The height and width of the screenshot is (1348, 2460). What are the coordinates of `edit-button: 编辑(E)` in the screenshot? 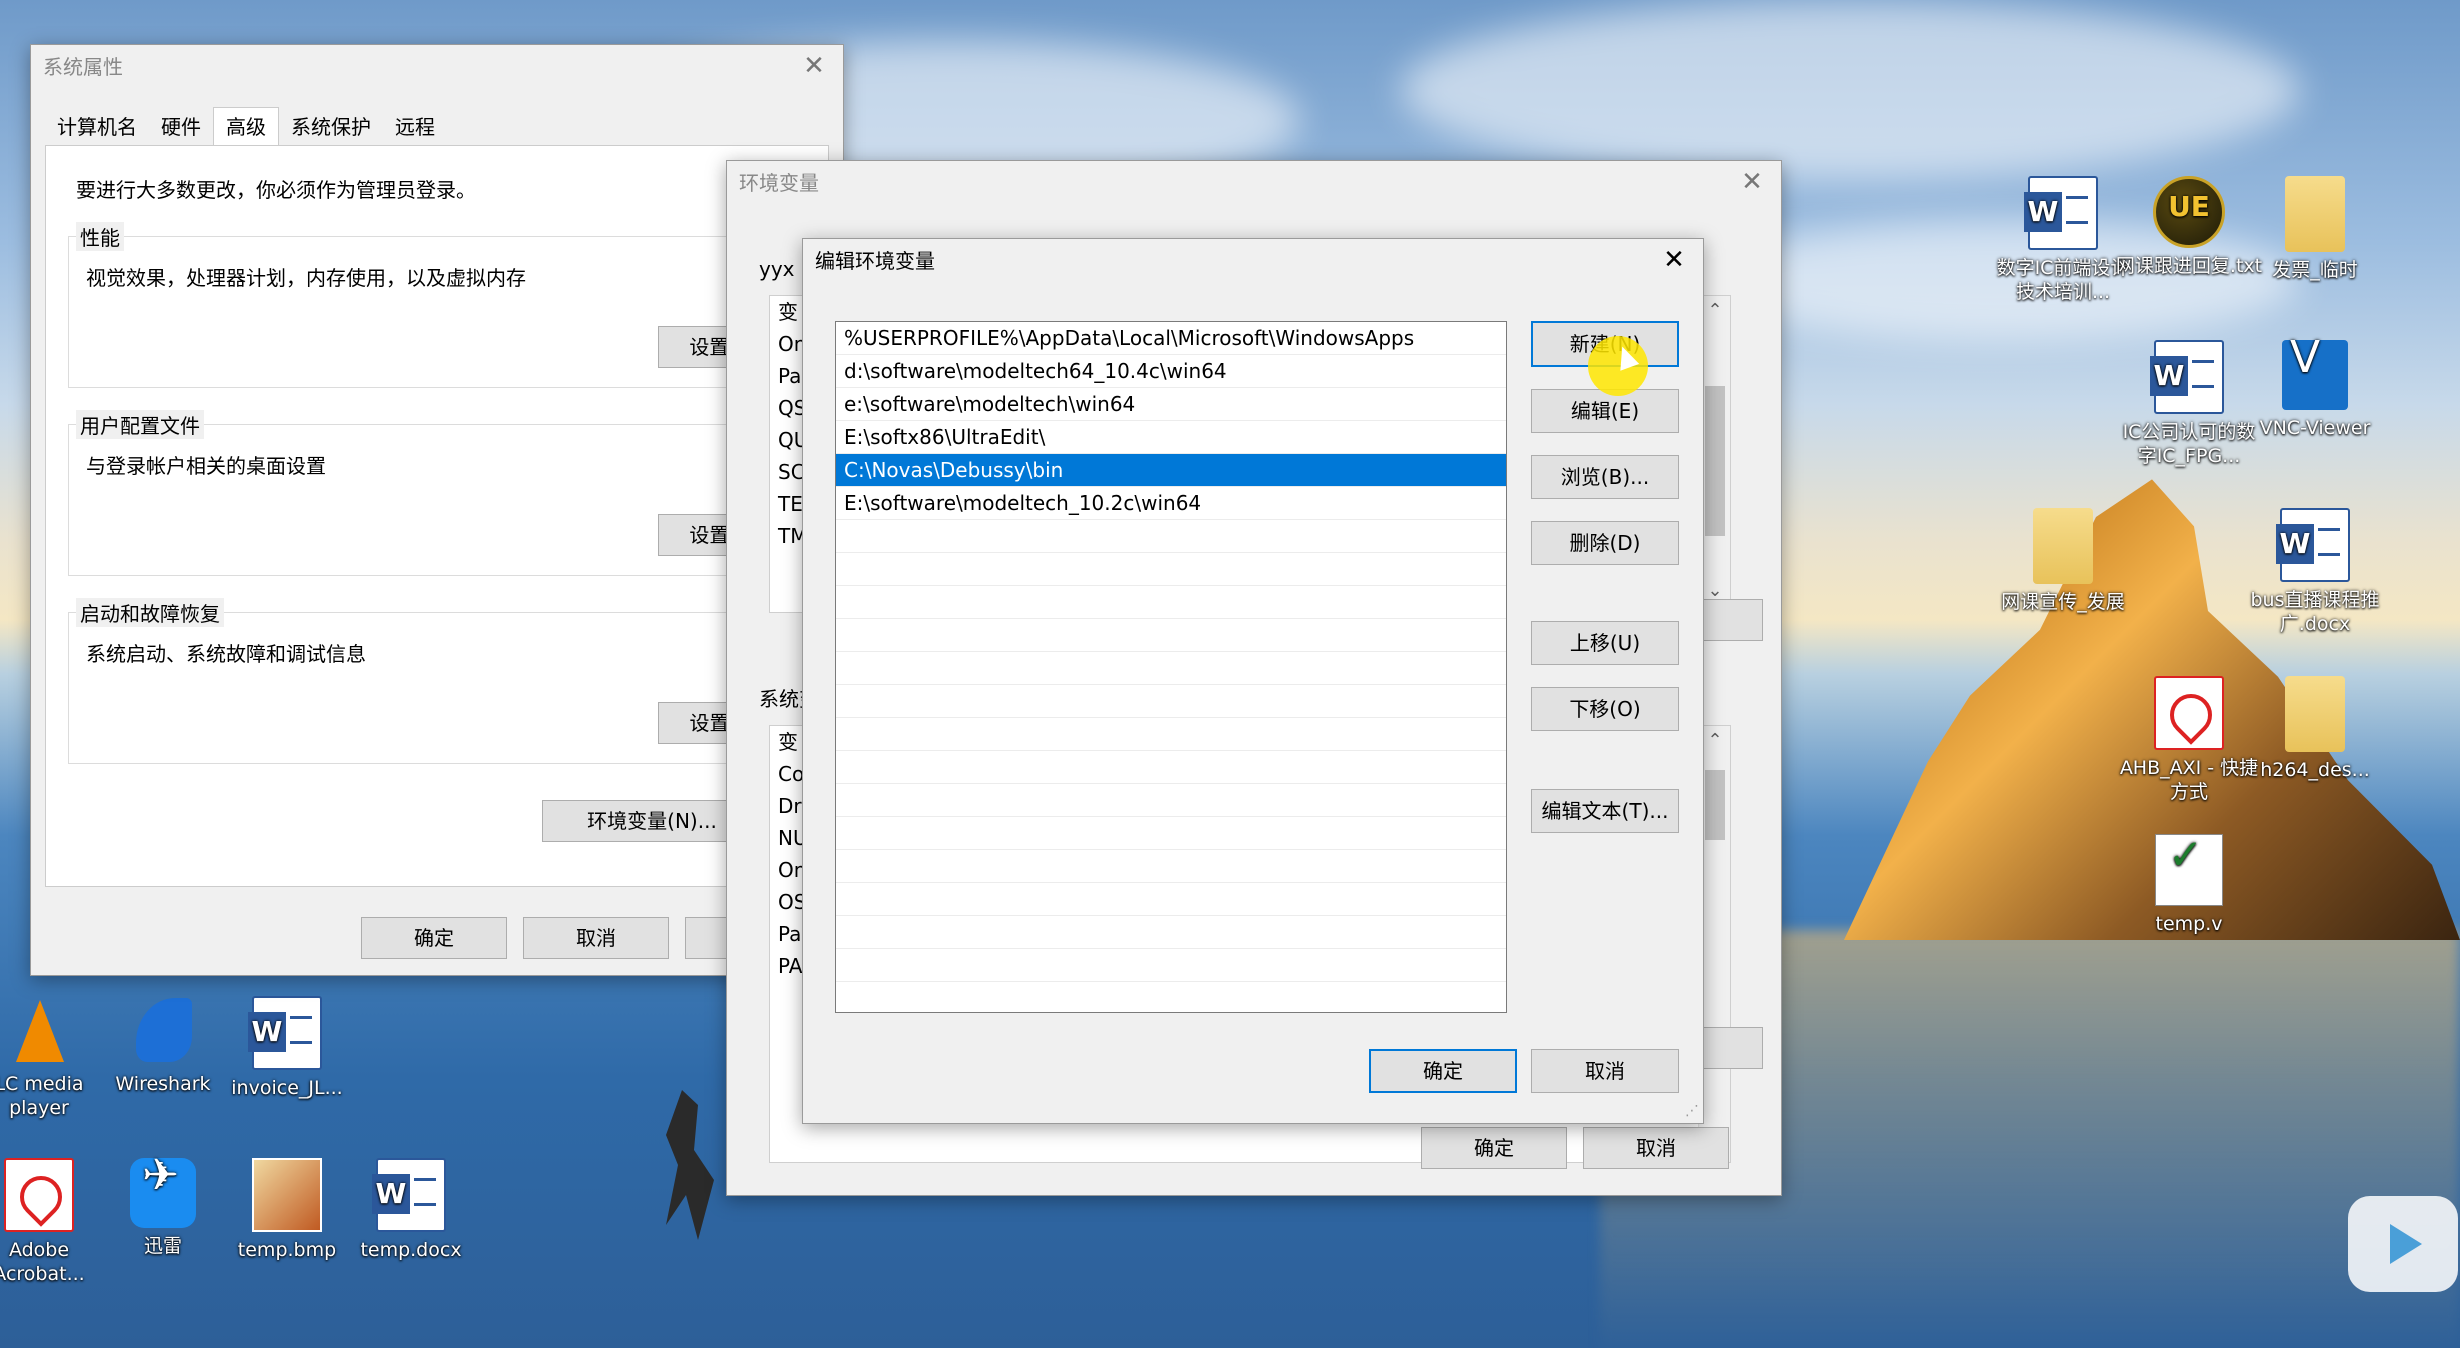 It's located at (1605, 411).